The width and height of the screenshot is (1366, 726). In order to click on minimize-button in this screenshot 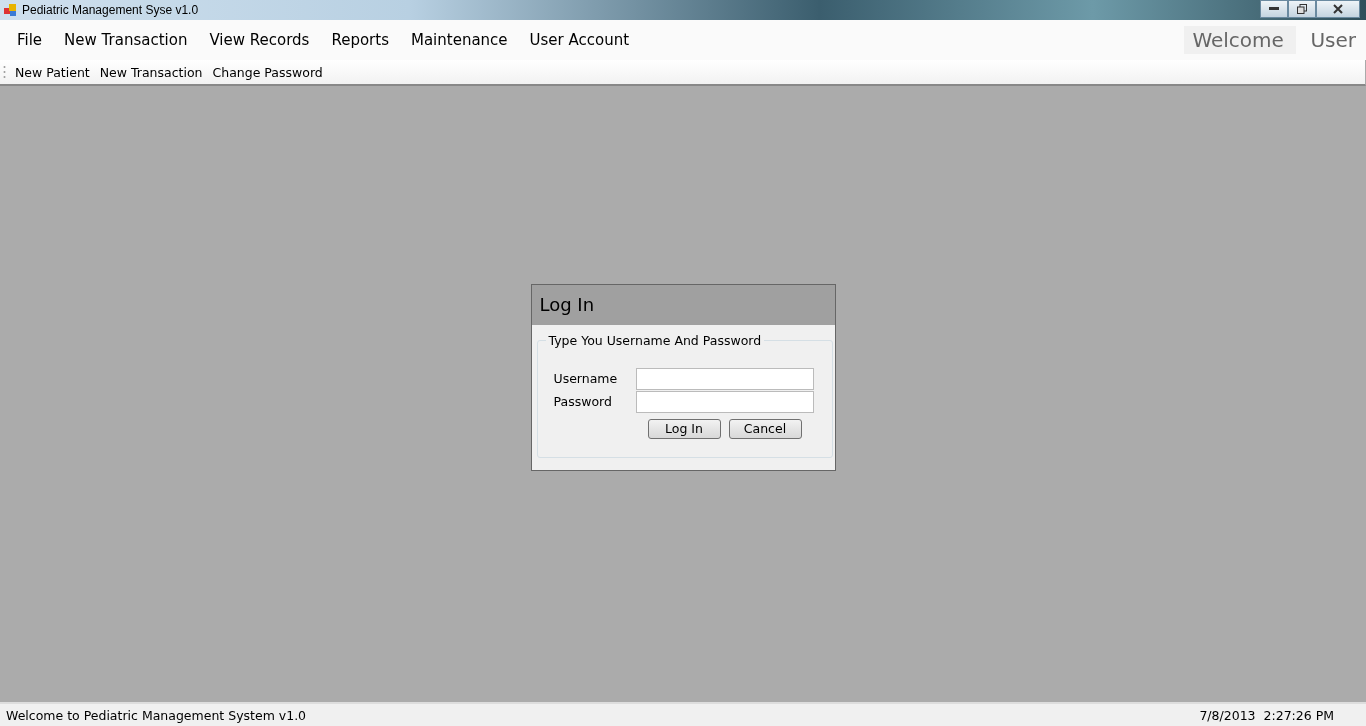, I will do `click(1274, 9)`.